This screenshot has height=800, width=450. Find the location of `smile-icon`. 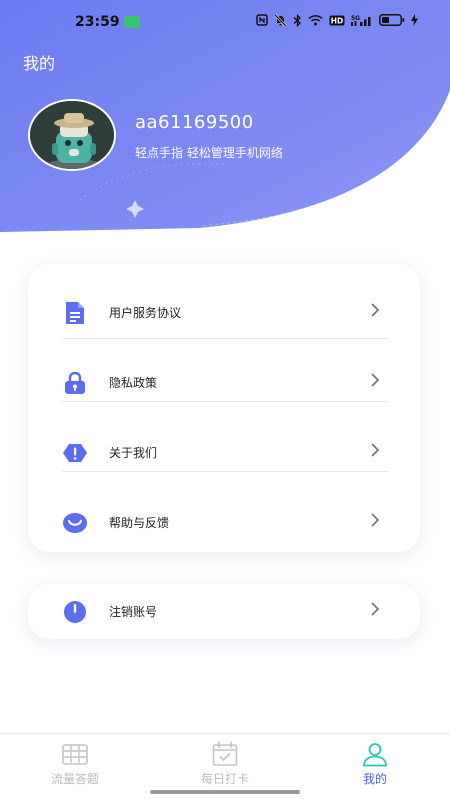

smile-icon is located at coordinates (75, 523).